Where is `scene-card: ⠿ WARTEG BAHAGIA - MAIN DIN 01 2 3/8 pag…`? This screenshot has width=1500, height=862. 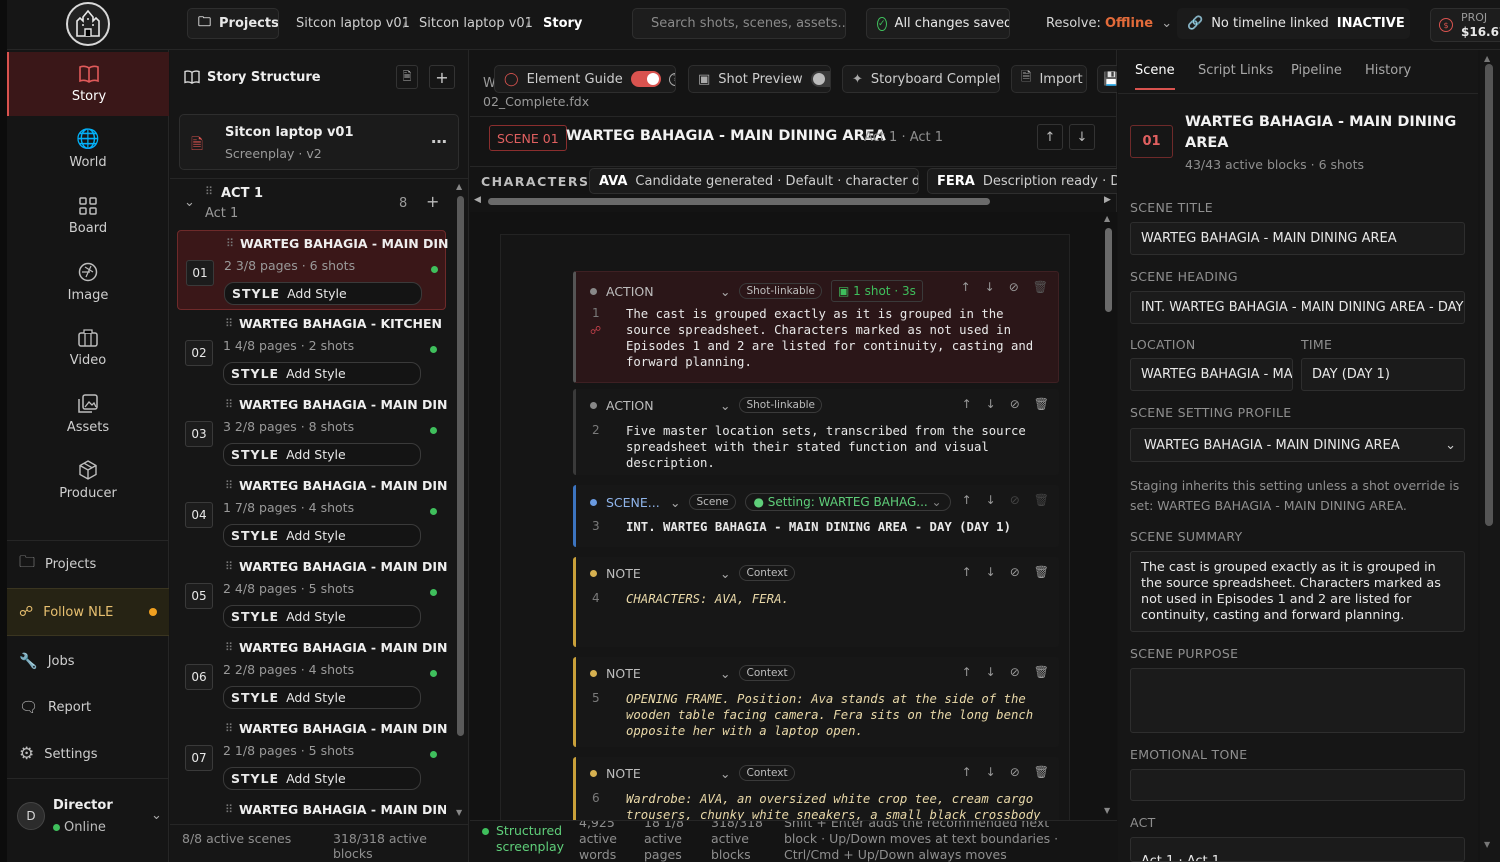
scene-card: ⠿ WARTEG BAHAGIA - MAIN DIN 01 2 3/8 pag… is located at coordinates (313, 270).